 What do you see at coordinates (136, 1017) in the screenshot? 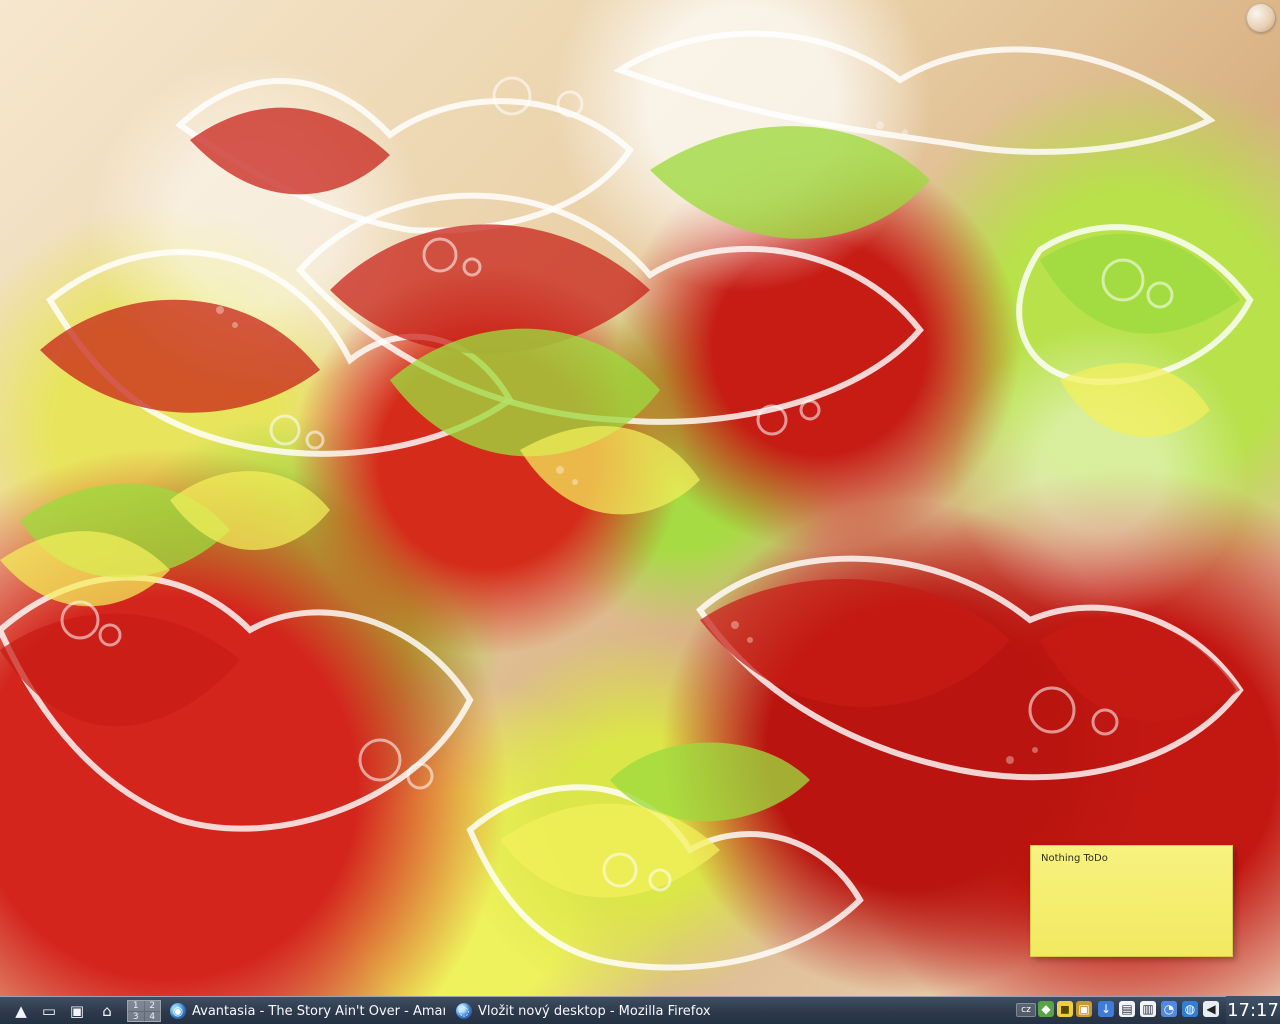
I see `pager-desktop-3: 3` at bounding box center [136, 1017].